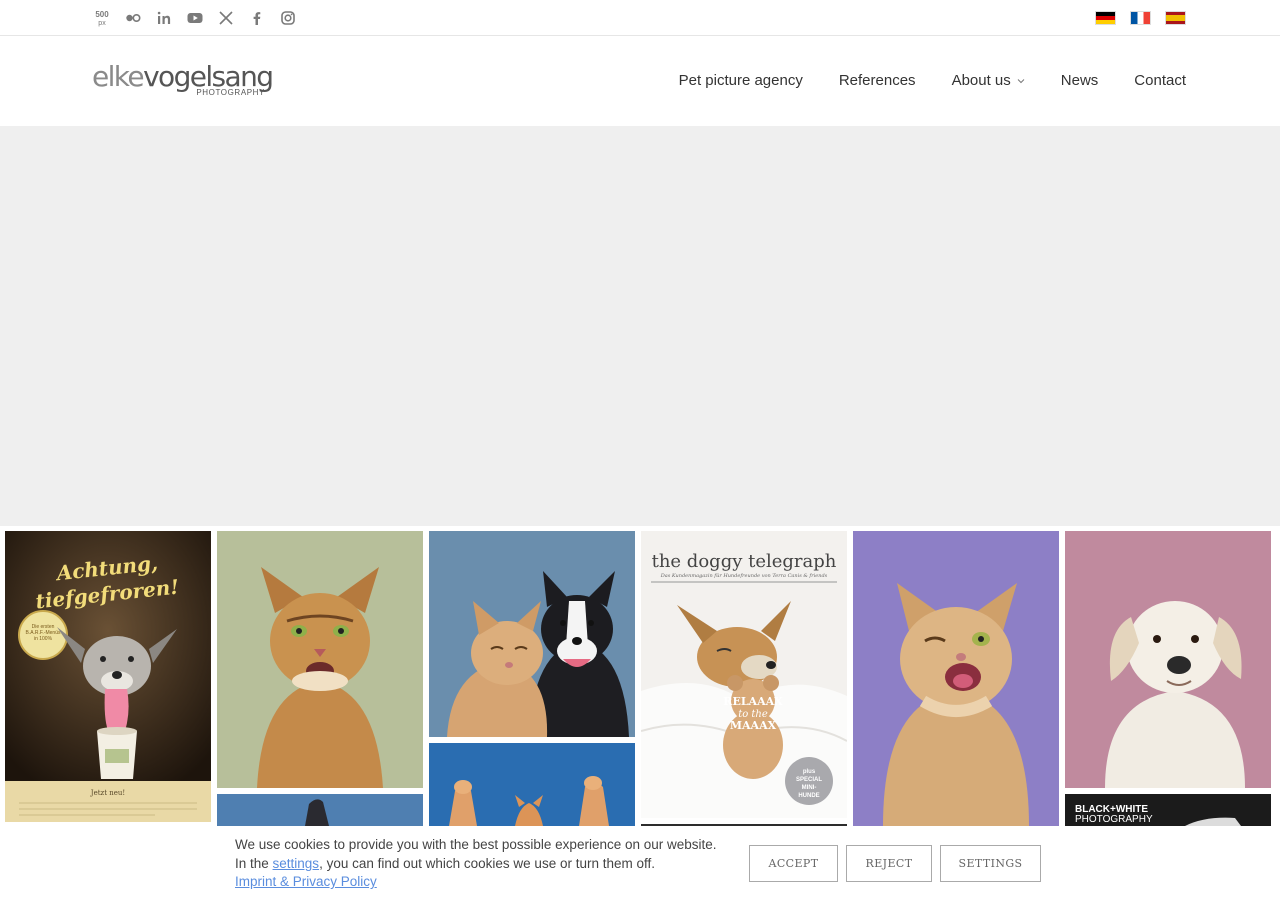  What do you see at coordinates (1168, 810) in the screenshot?
I see `gallery-tile-black-white-photography: BLACK+WHITE PHOTOGRAPHY` at bounding box center [1168, 810].